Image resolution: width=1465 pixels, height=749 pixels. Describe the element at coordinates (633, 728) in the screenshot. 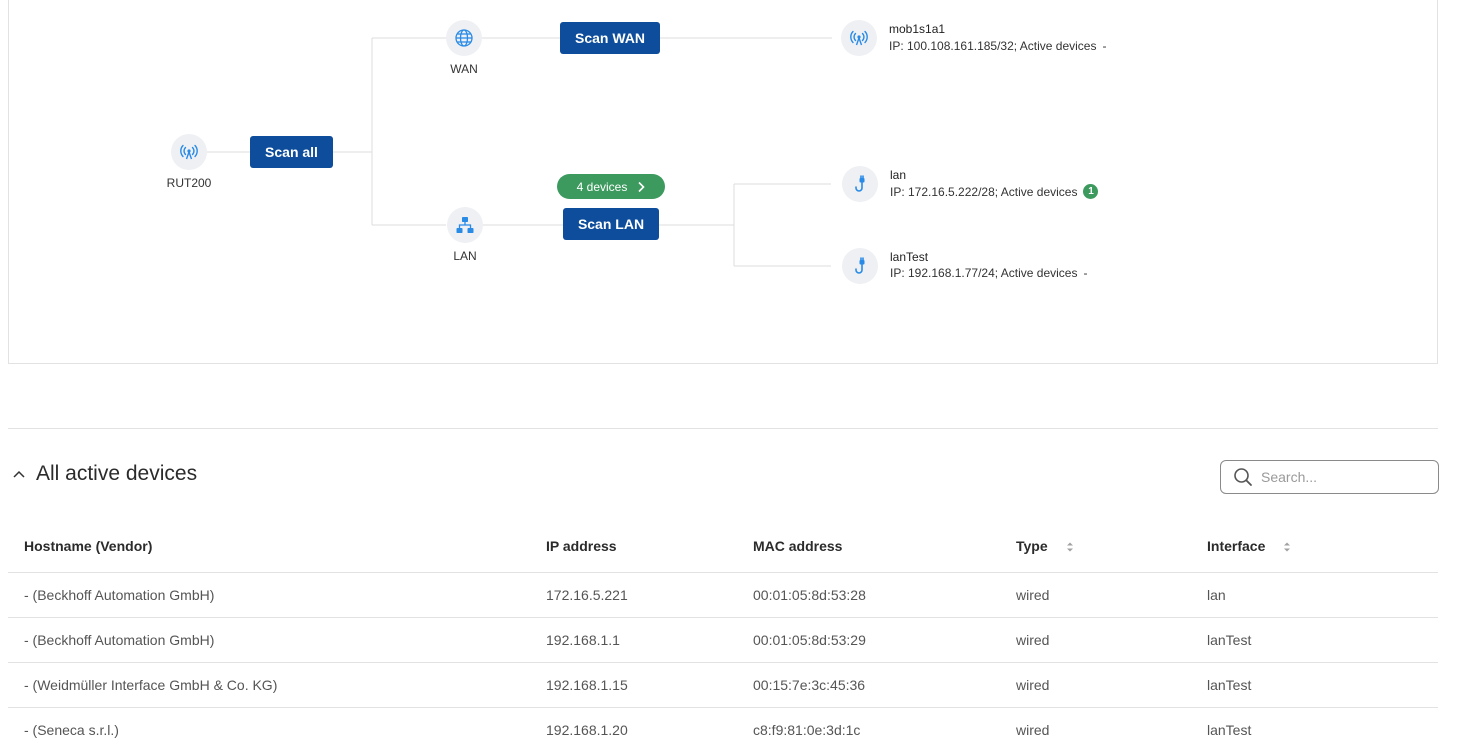

I see `cell-ip: 192.168.1.20` at that location.